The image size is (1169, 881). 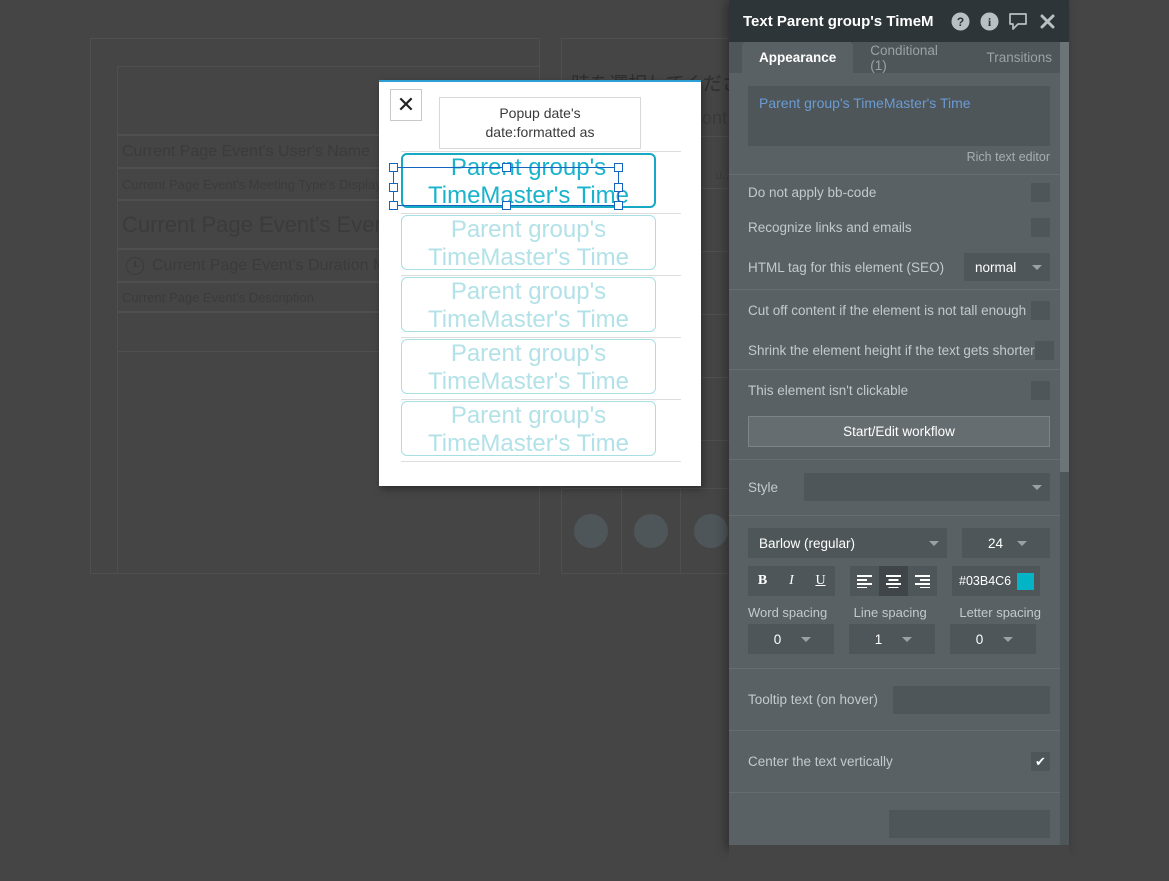 I want to click on italic-button: I, so click(x=791, y=581).